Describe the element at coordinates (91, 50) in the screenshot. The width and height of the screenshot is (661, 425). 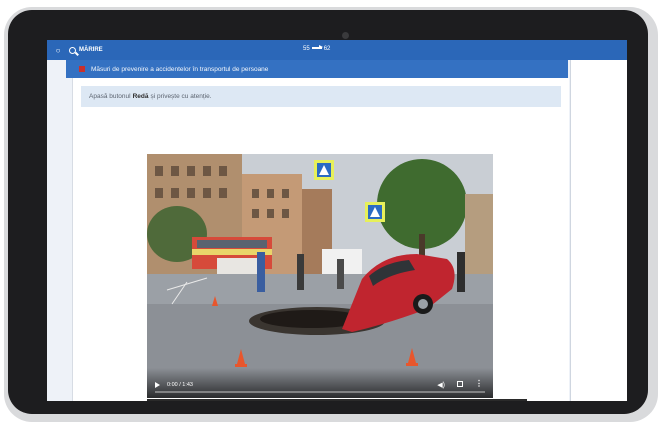
I see `zoom-label: MĂRIRE` at that location.